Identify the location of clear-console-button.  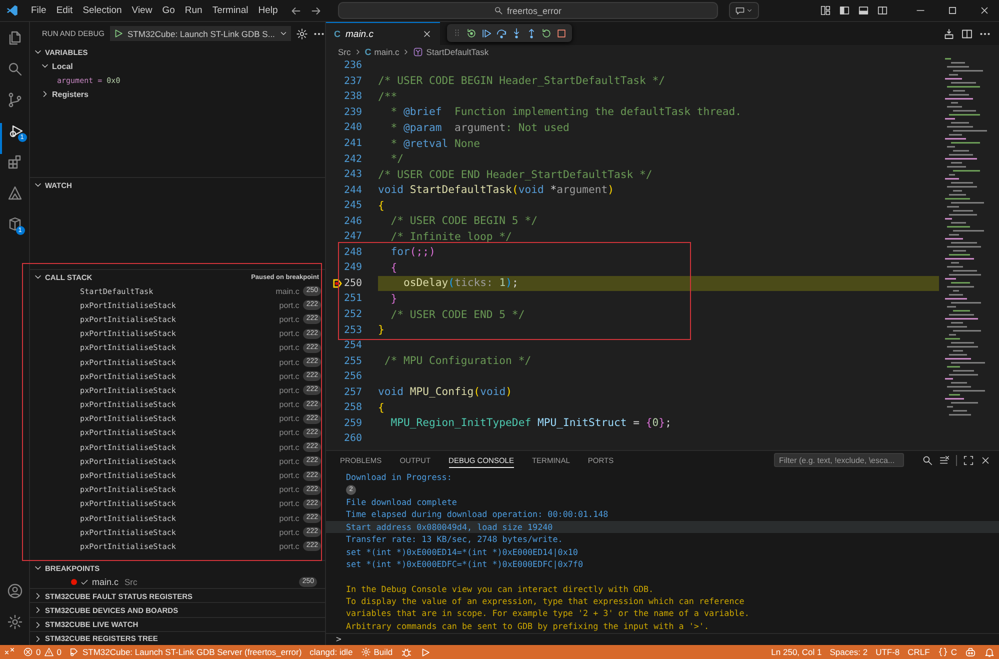
(944, 460).